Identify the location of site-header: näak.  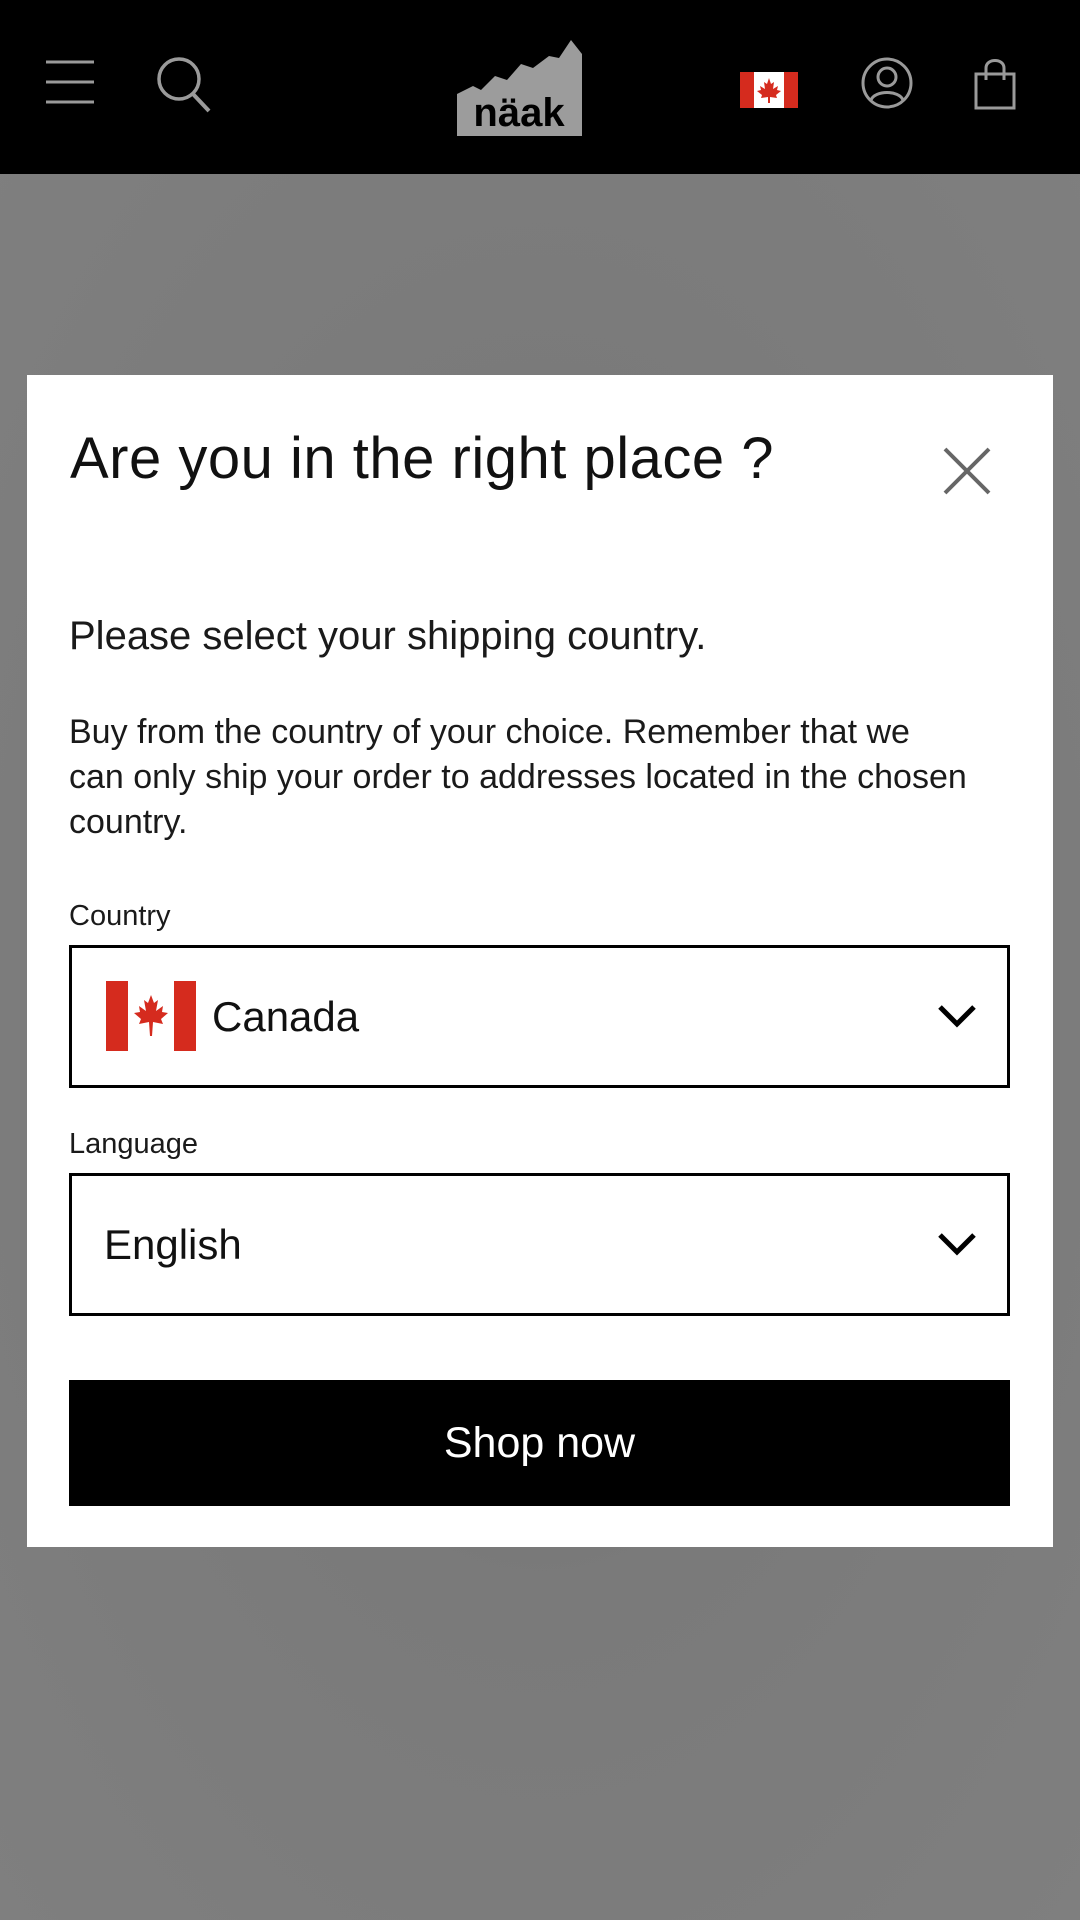
(540, 87).